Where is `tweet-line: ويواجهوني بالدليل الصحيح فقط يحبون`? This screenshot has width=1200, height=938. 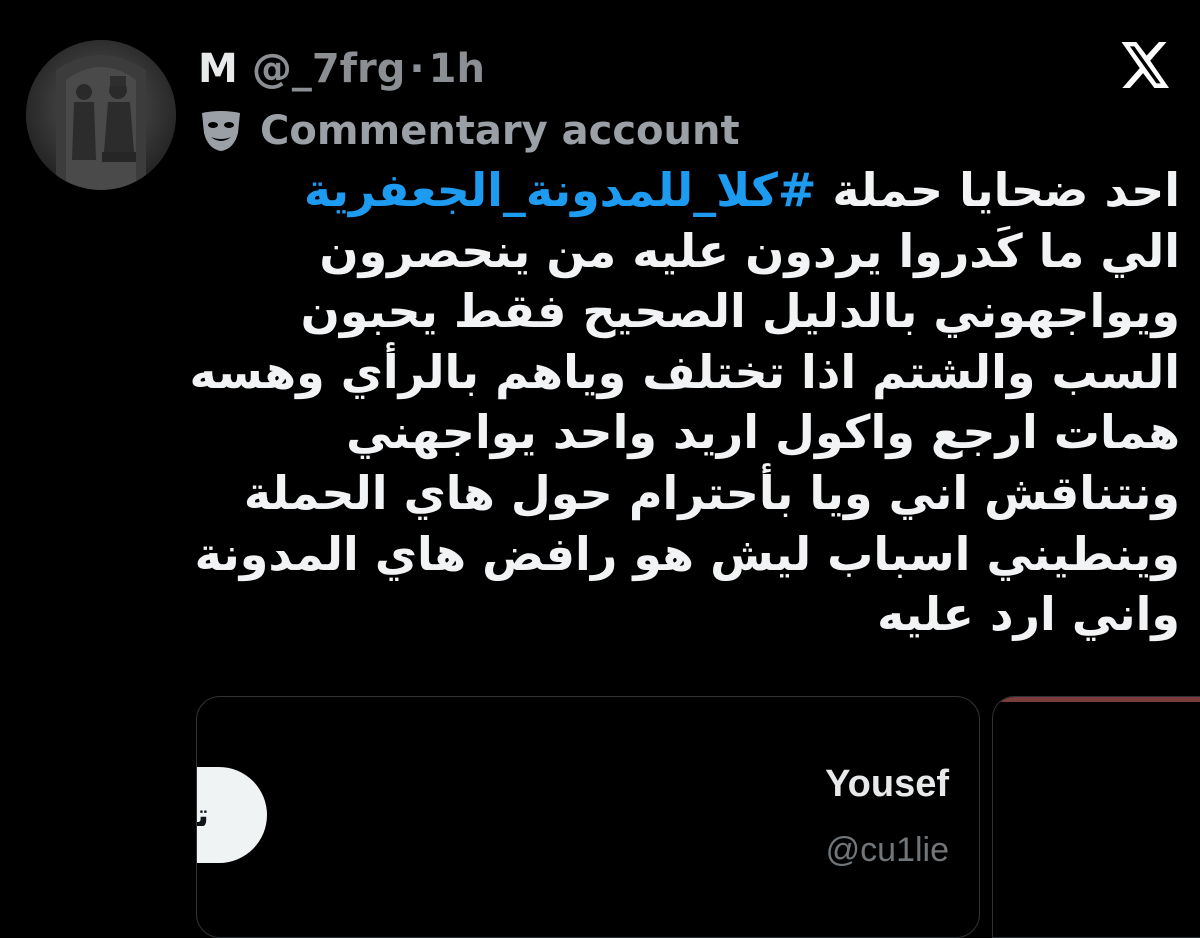
tweet-line: ويواجهوني بالدليل الصحيح فقط يحبون is located at coordinates (740, 311).